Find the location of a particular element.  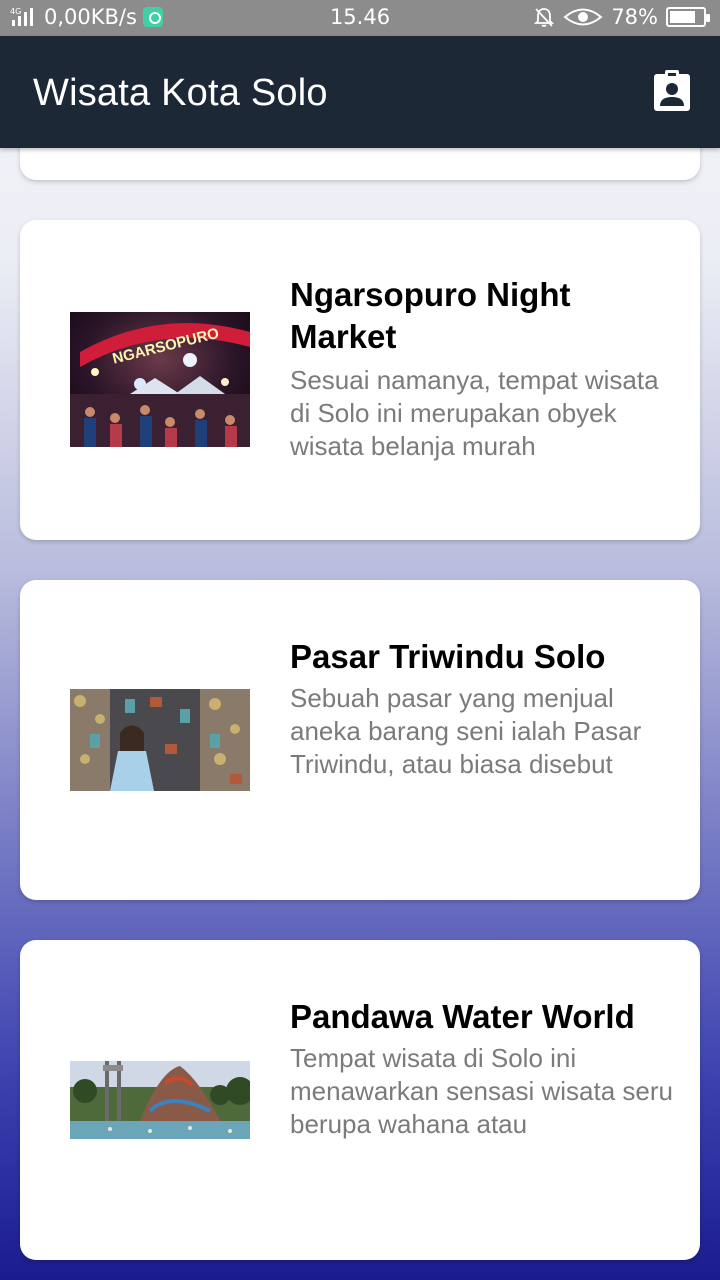

place-title: Ngarsopuro Night Market is located at coordinates (430, 315).